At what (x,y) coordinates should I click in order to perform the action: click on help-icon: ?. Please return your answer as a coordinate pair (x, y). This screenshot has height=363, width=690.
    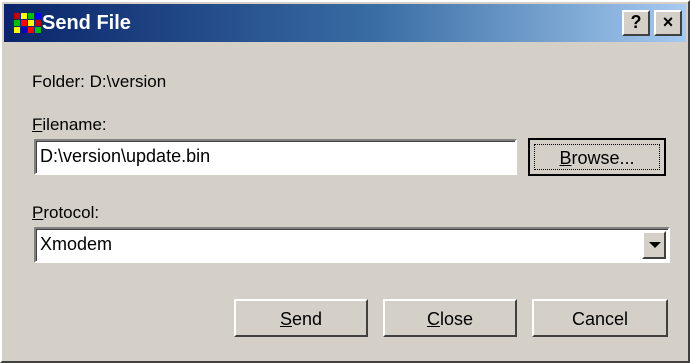
    Looking at the image, I should click on (636, 23).